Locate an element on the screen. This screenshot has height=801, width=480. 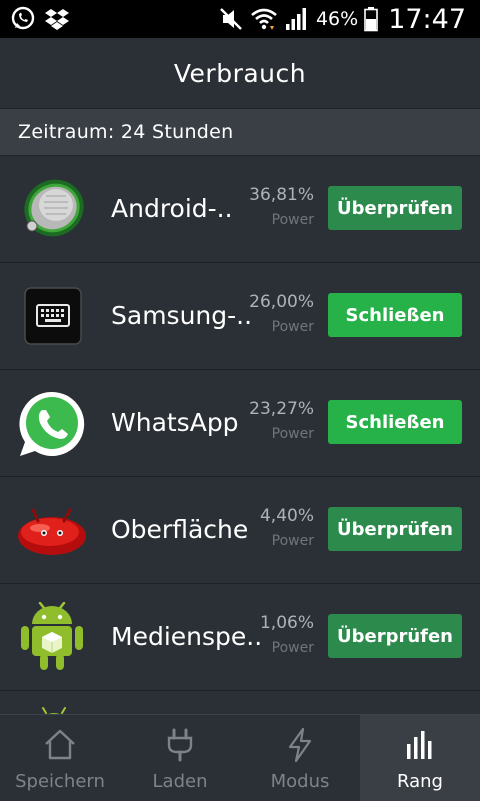
app-name: Android-.. is located at coordinates (172, 208).